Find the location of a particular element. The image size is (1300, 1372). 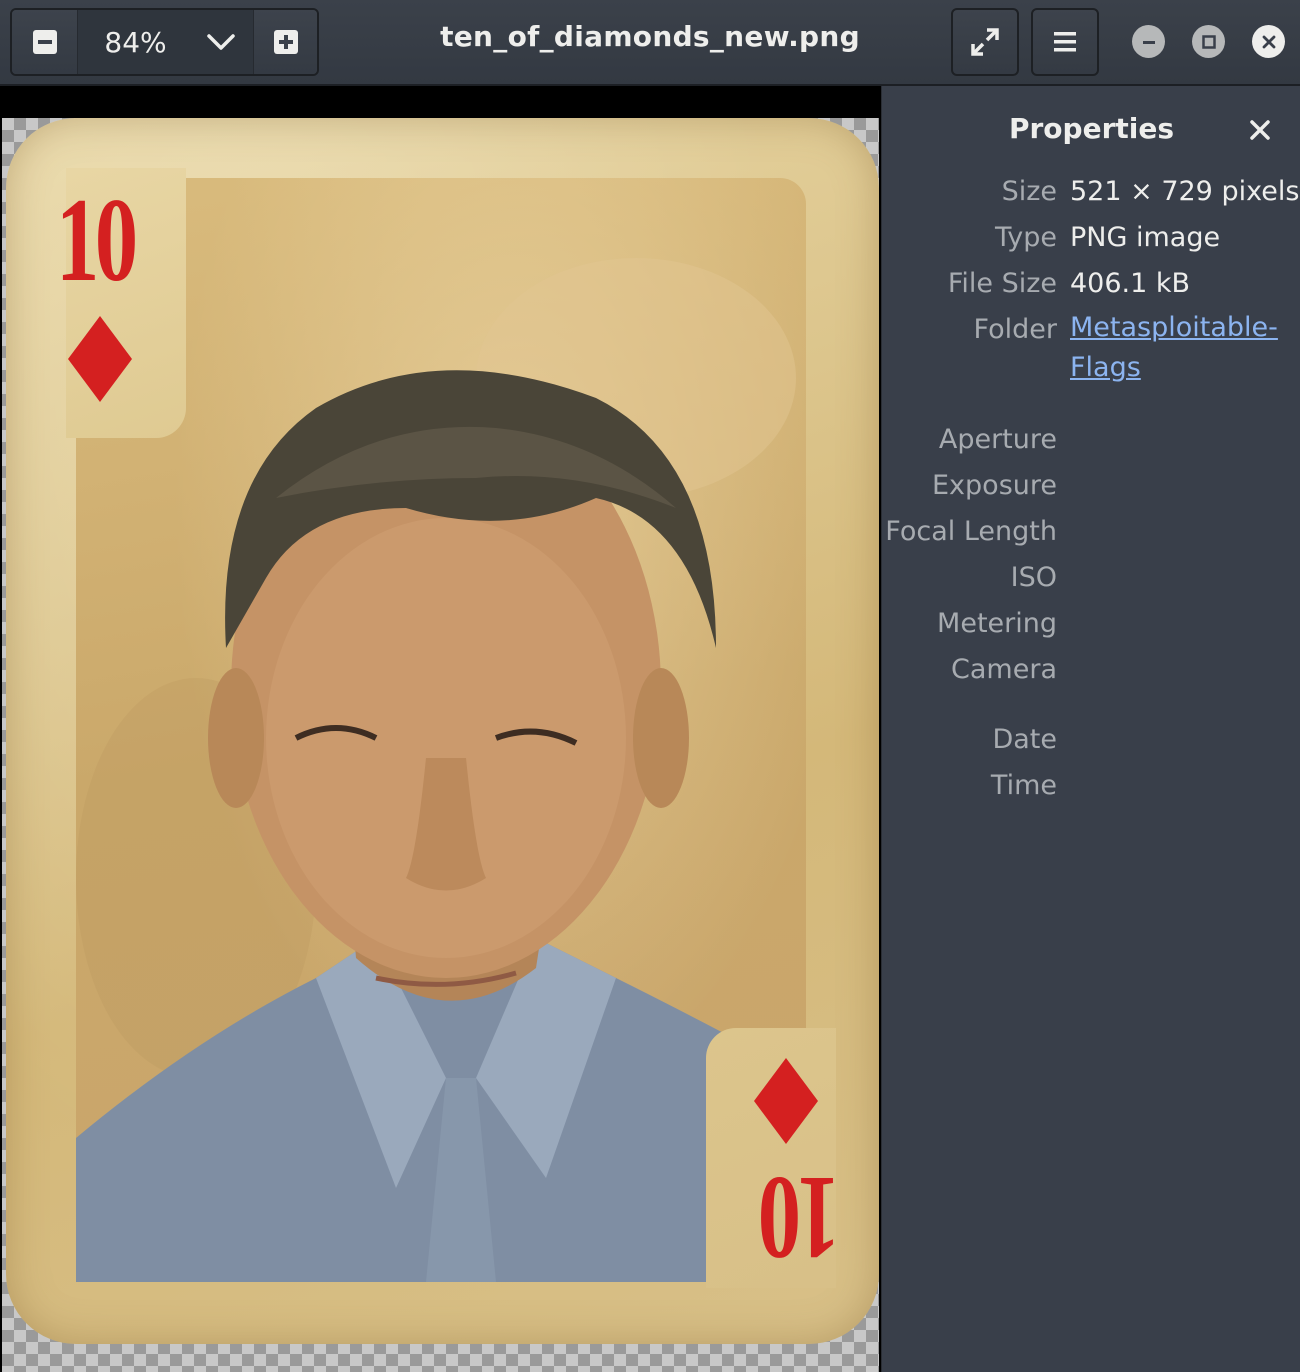

zoom-out-button is located at coordinates (45, 42).